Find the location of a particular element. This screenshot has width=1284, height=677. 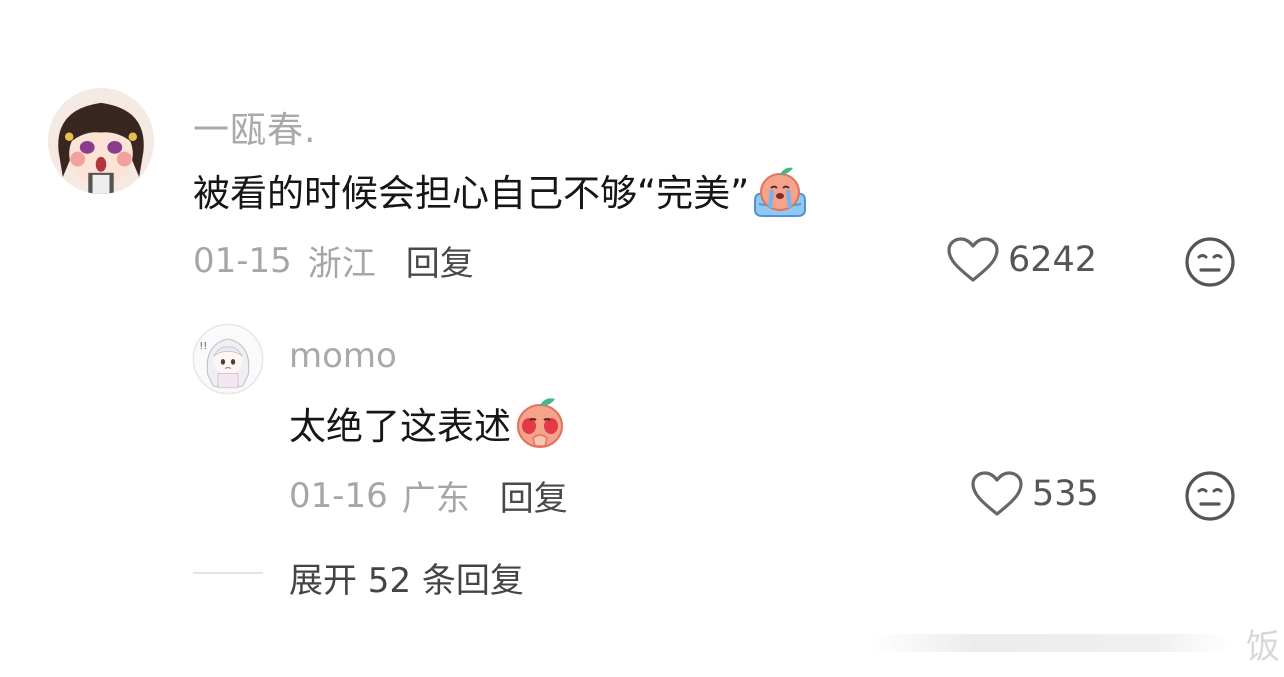

comment-text-content: 被看的时候会担心自己不够“完美” is located at coordinates (471, 193).